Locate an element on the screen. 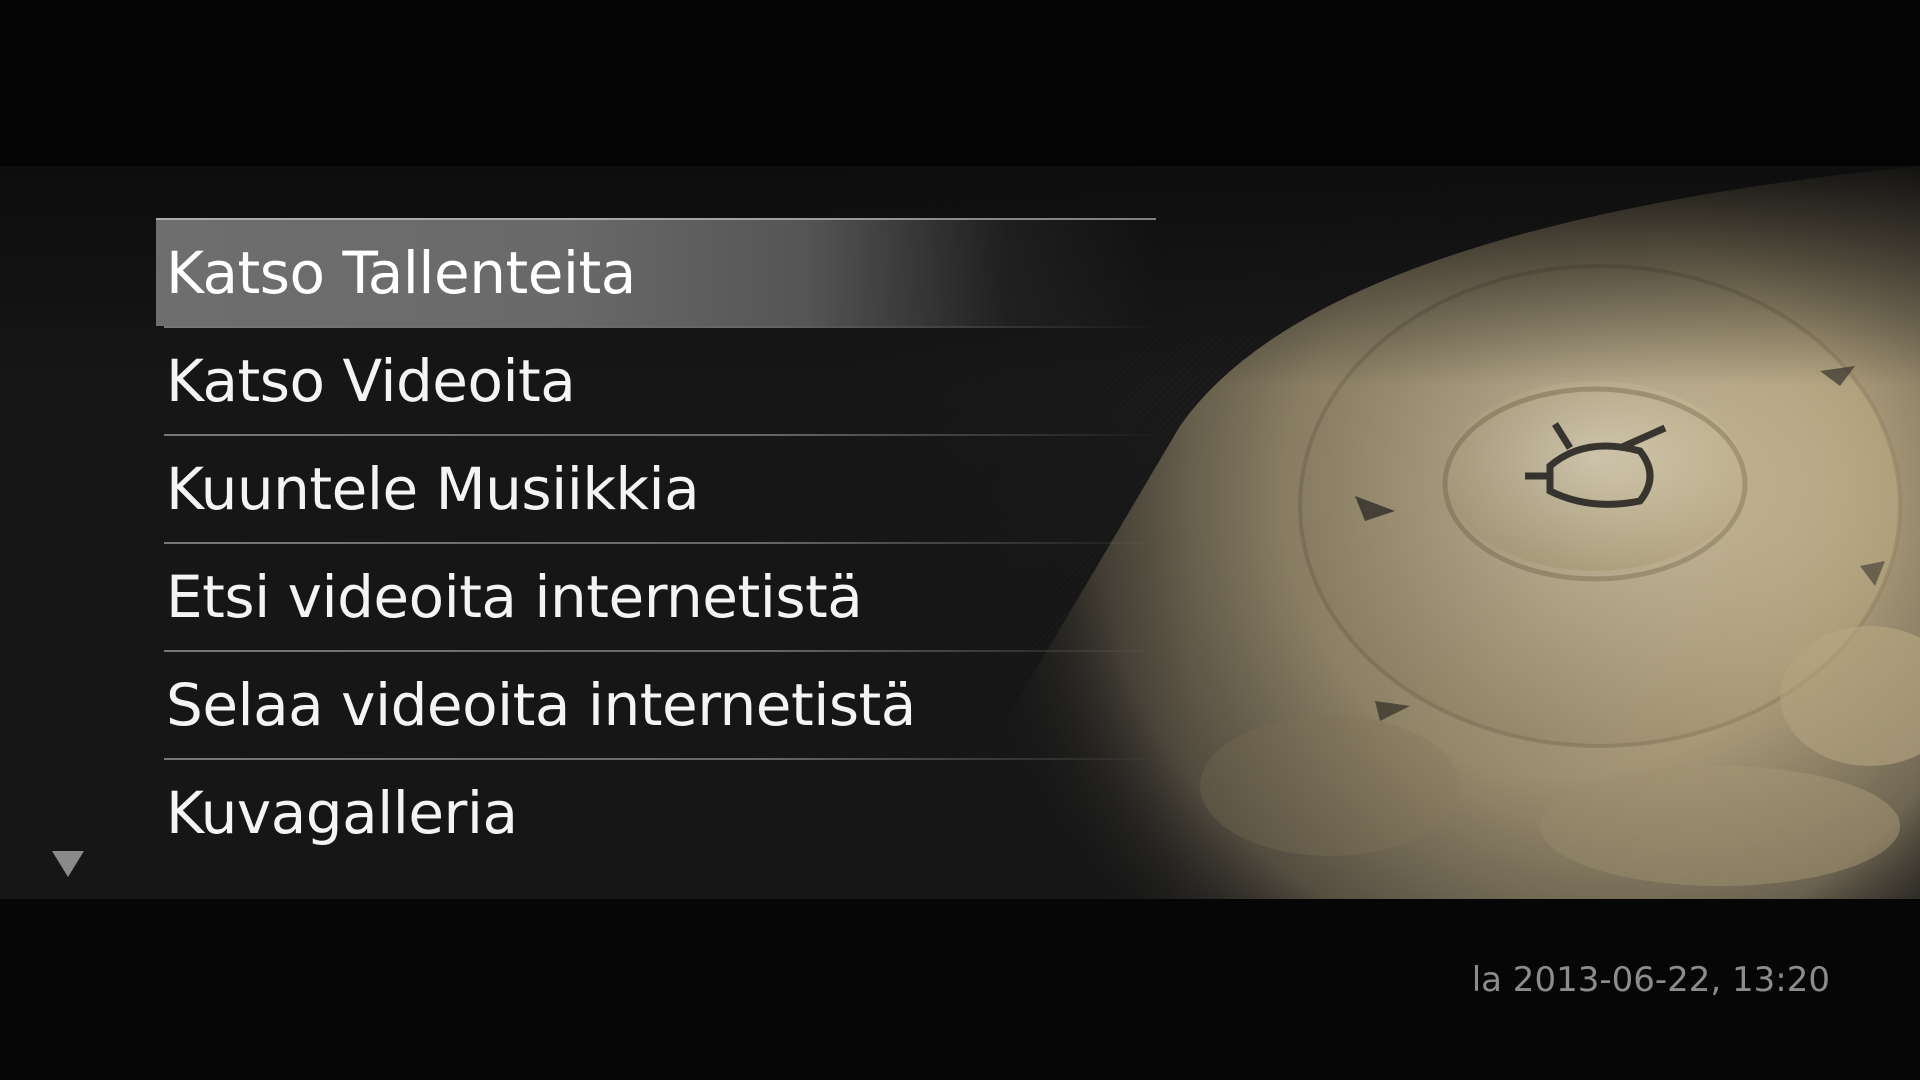 Image resolution: width=1920 pixels, height=1080 pixels. triangle-down-icon is located at coordinates (68, 864).